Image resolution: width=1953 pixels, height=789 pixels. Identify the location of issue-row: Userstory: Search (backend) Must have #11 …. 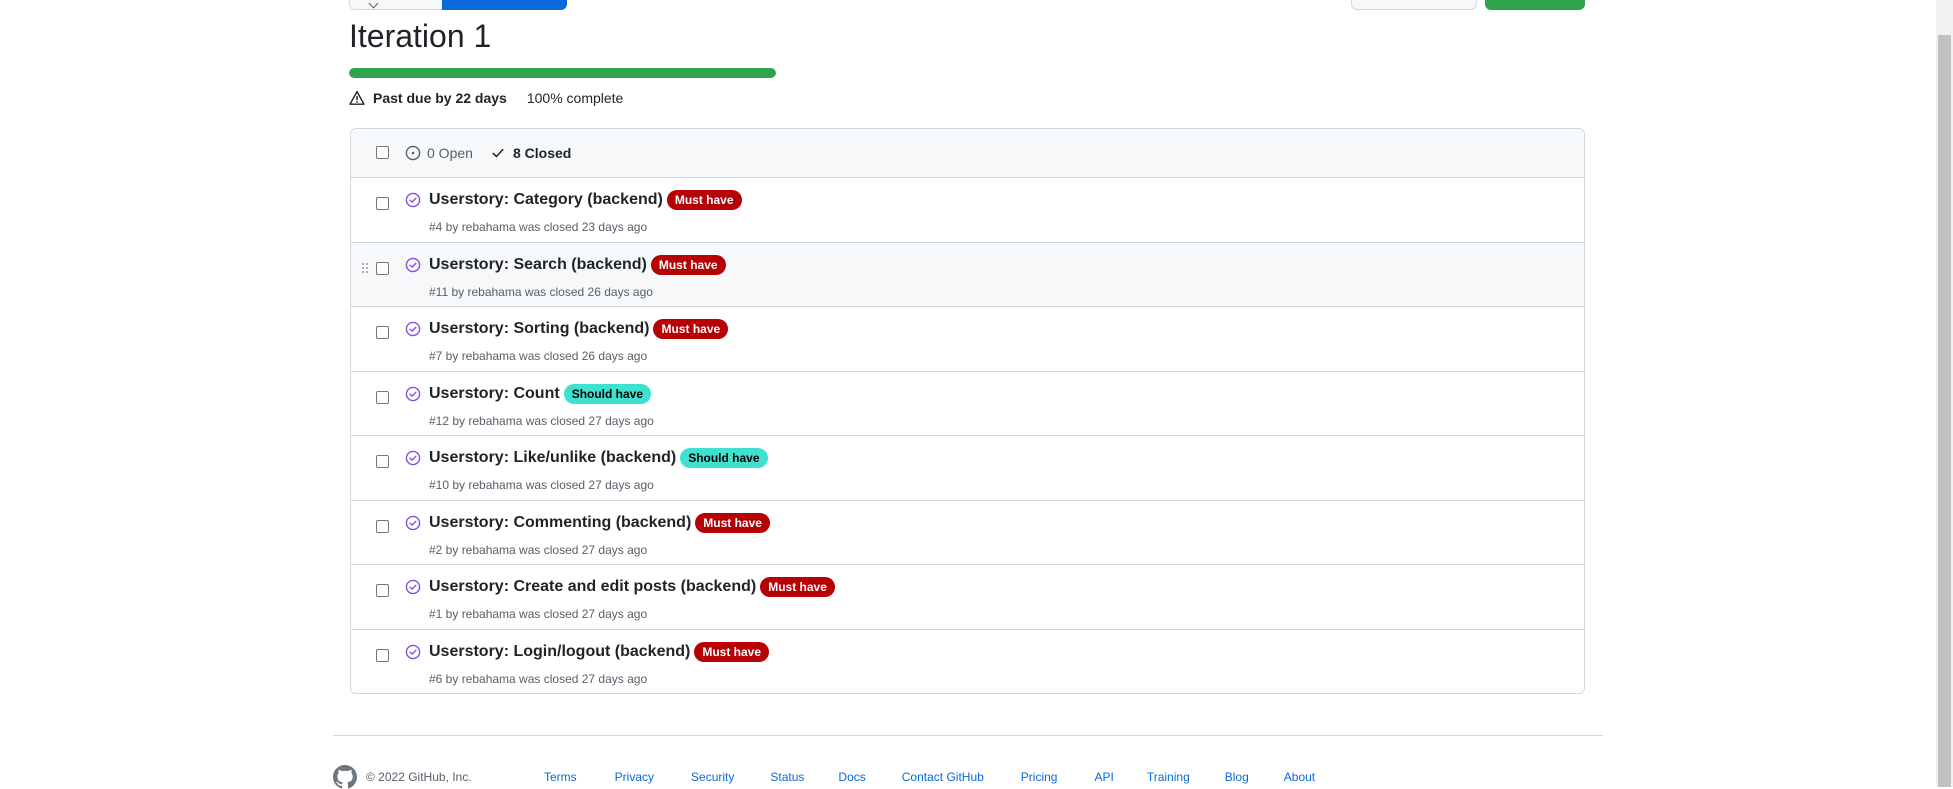
(967, 274).